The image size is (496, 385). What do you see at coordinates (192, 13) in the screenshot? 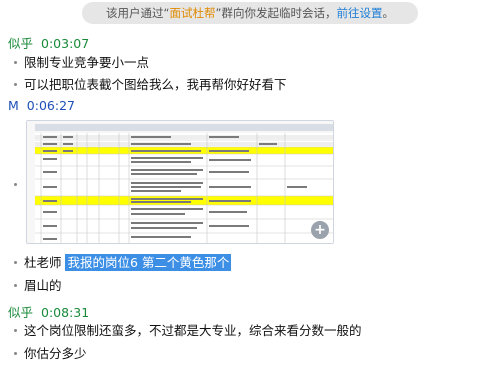
I see `notice-group-name: 面试杜帮` at bounding box center [192, 13].